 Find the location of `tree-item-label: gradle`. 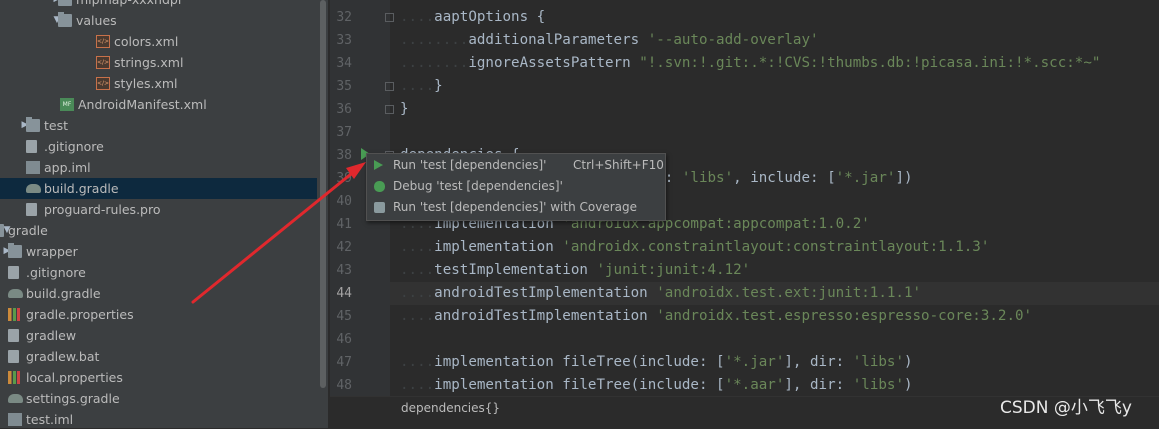

tree-item-label: gradle is located at coordinates (28, 230).